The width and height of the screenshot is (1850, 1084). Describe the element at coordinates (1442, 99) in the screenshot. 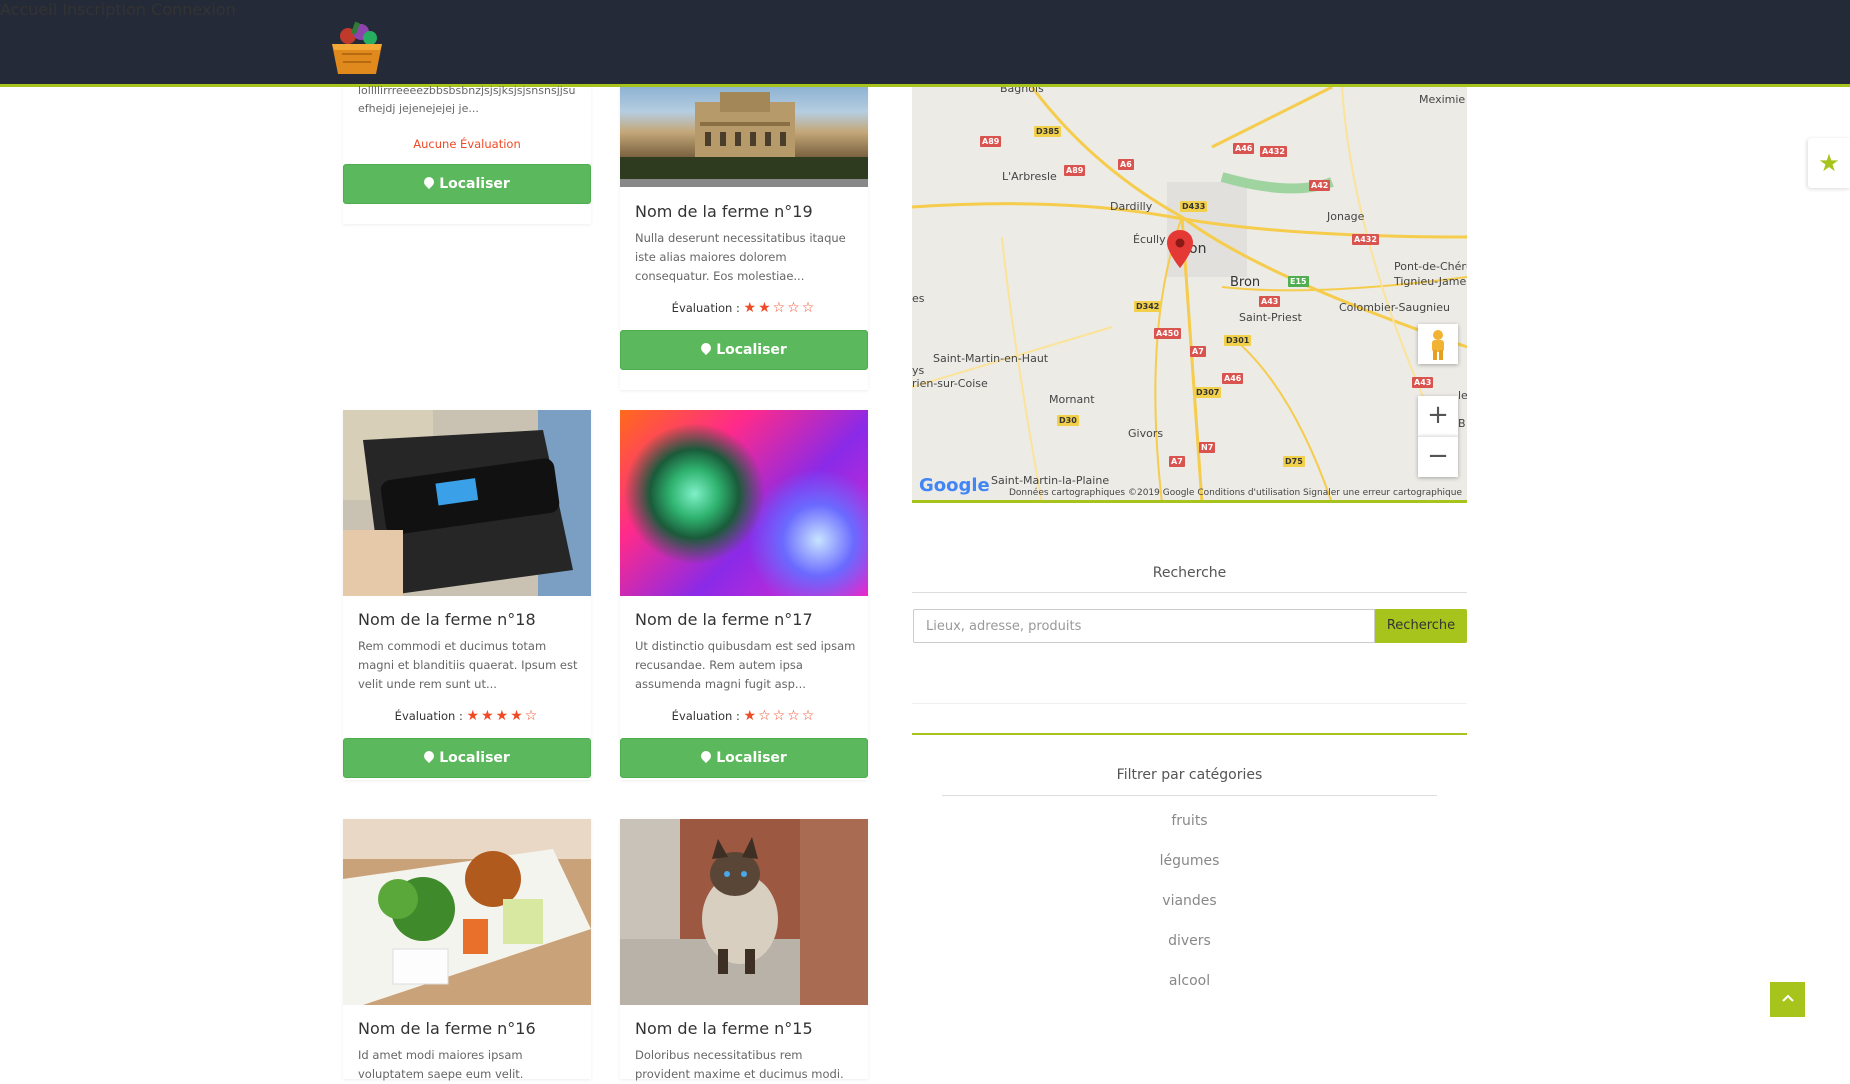

I see `map-label: Meximie` at that location.